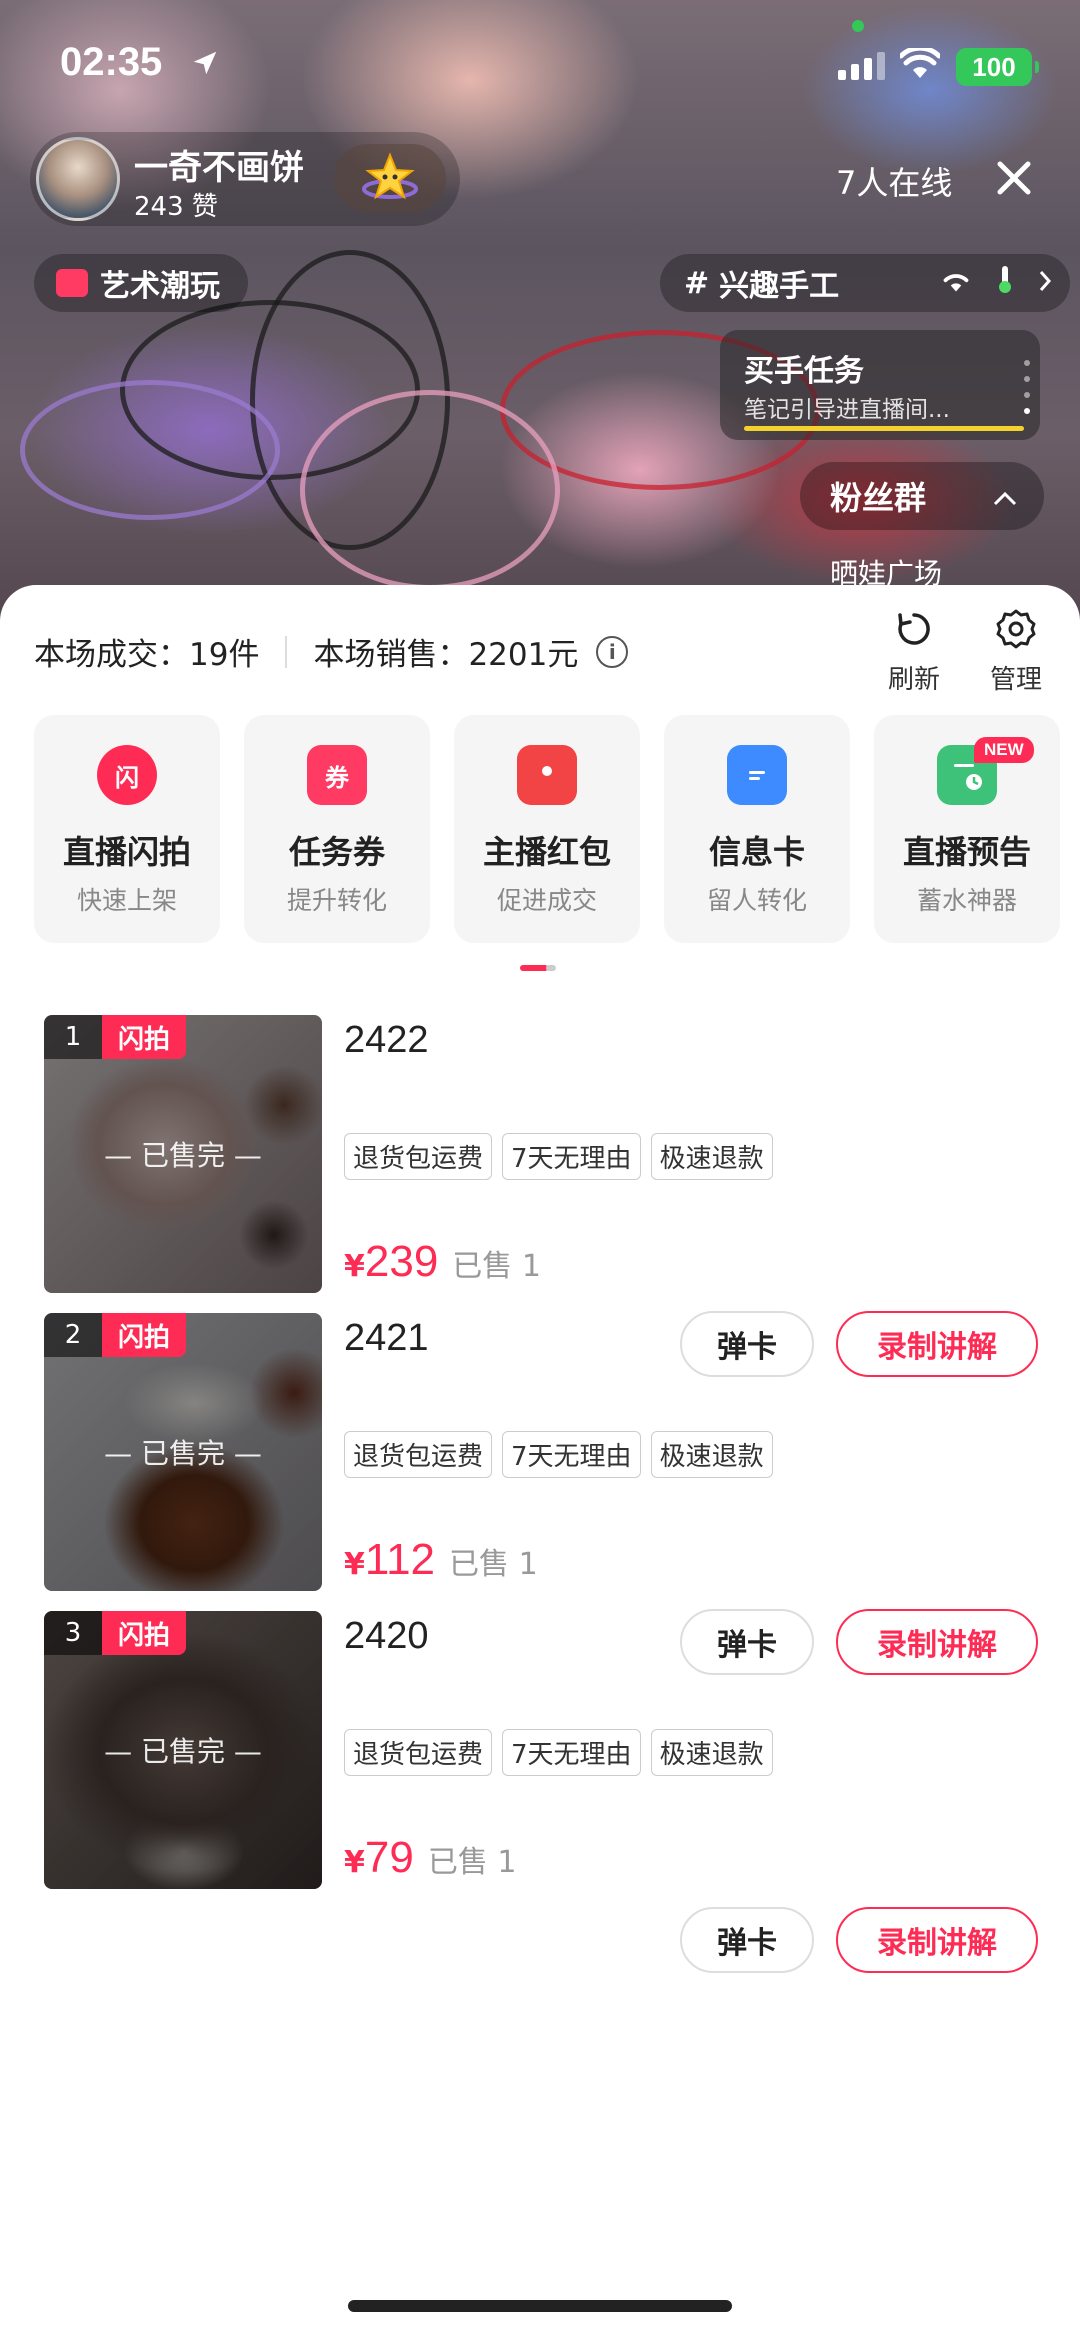  What do you see at coordinates (540, 65) in the screenshot?
I see `status-bar: 02:35 100` at bounding box center [540, 65].